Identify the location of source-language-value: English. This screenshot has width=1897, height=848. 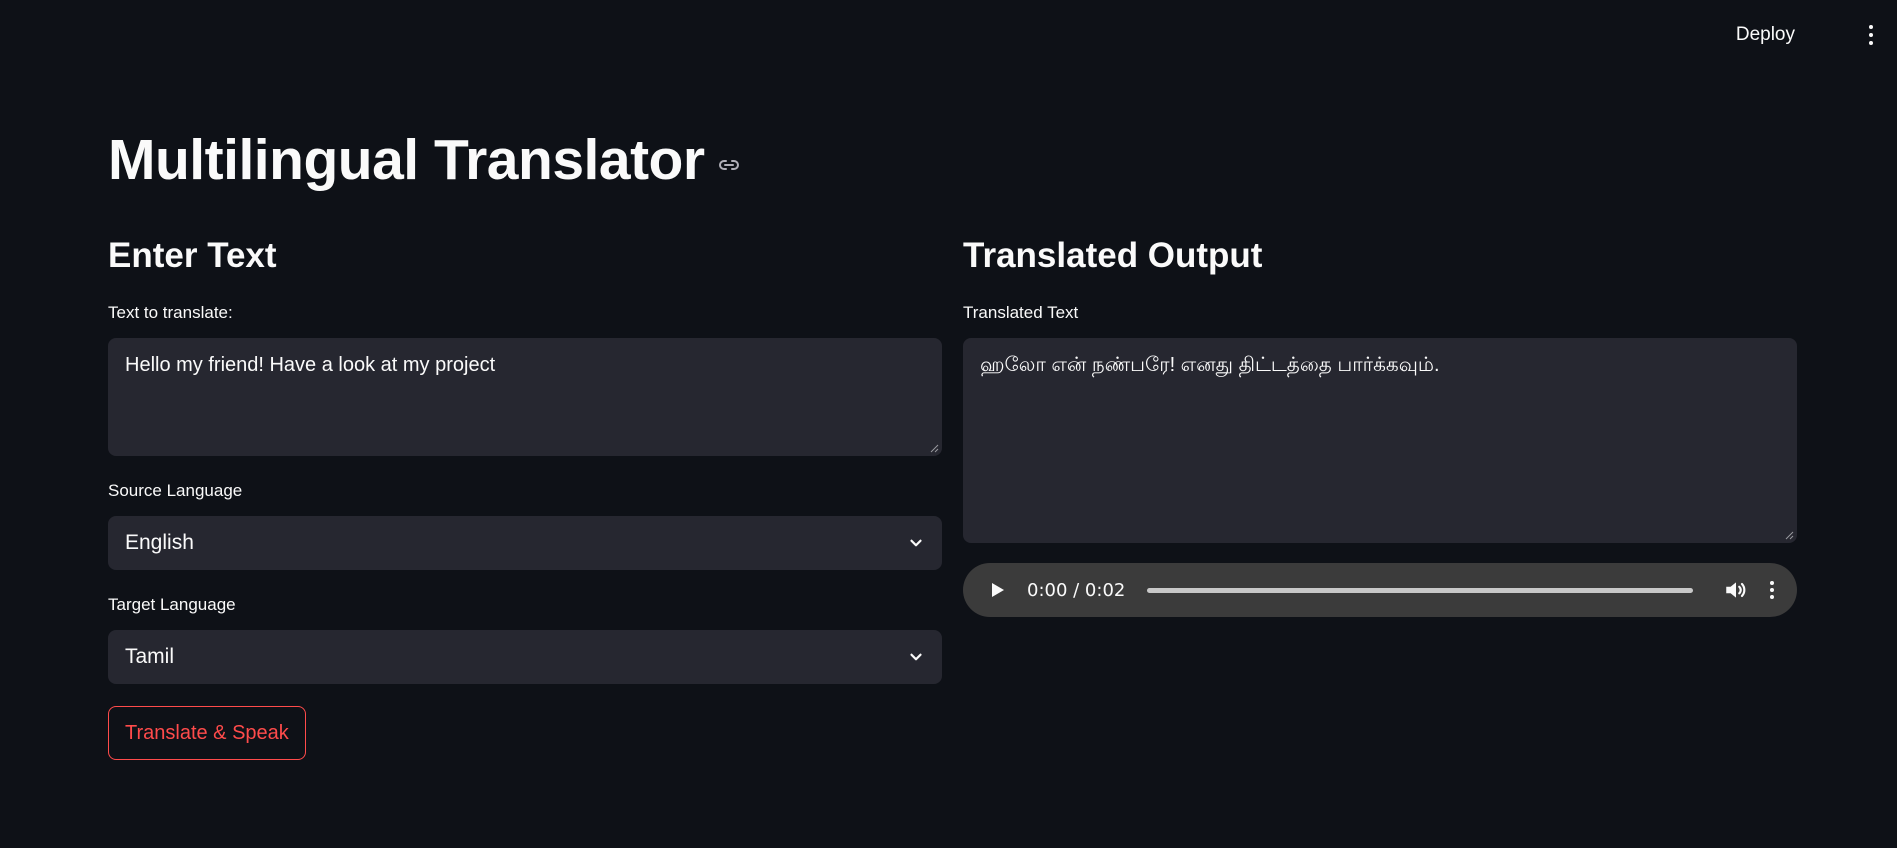
(159, 542).